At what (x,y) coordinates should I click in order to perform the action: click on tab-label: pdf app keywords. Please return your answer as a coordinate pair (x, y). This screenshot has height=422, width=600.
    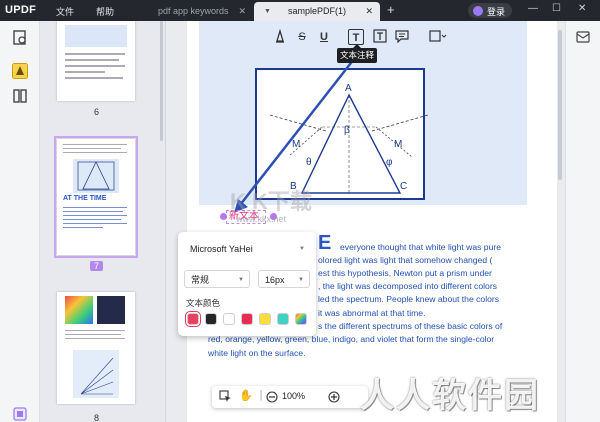
    Looking at the image, I should click on (193, 11).